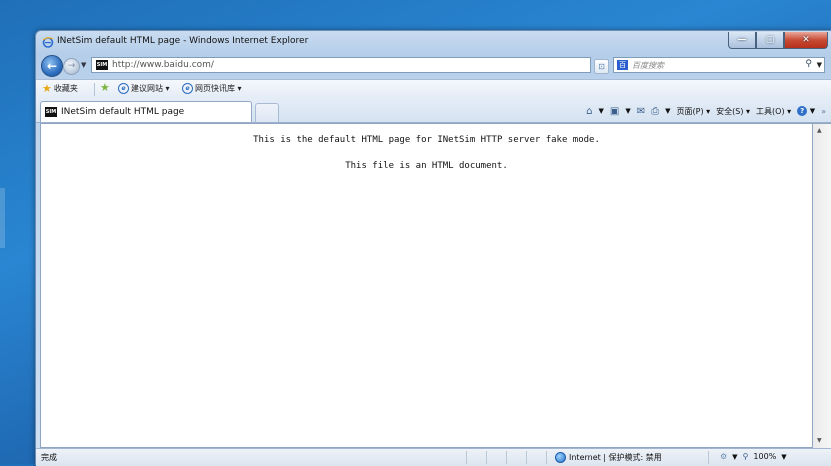 The width and height of the screenshot is (831, 466). I want to click on security-zone: Internet | 保护模式: 禁用, so click(608, 457).